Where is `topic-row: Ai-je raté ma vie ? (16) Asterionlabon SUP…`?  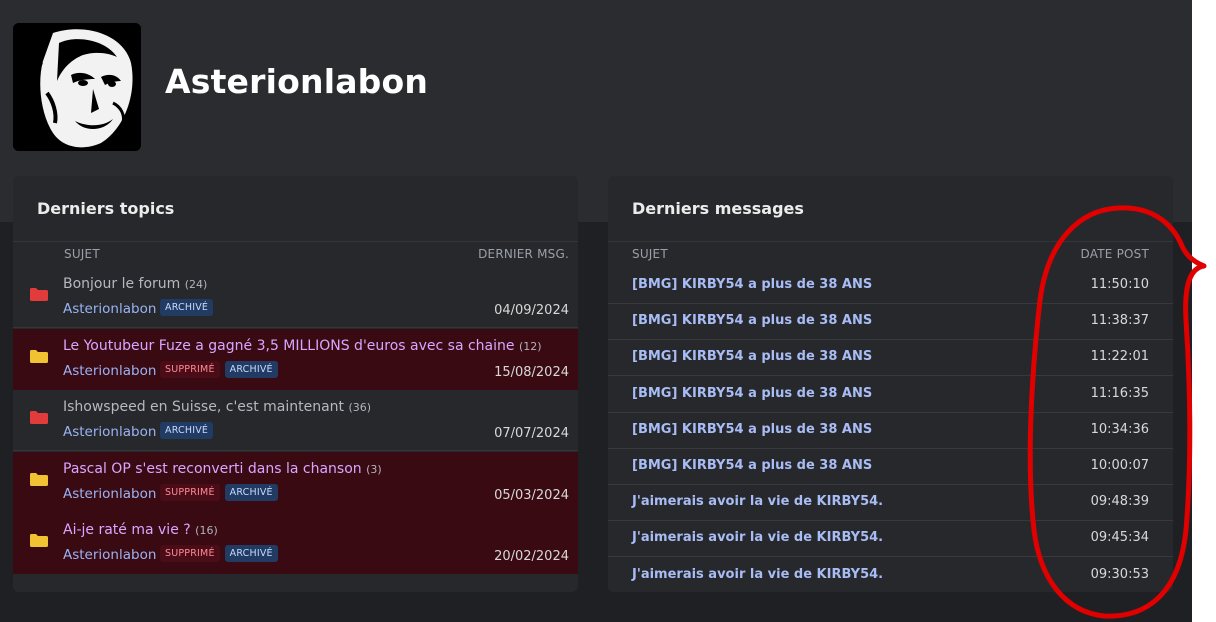
topic-row: Ai-je raté ma vie ? (16) Asterionlabon SUP… is located at coordinates (295, 543).